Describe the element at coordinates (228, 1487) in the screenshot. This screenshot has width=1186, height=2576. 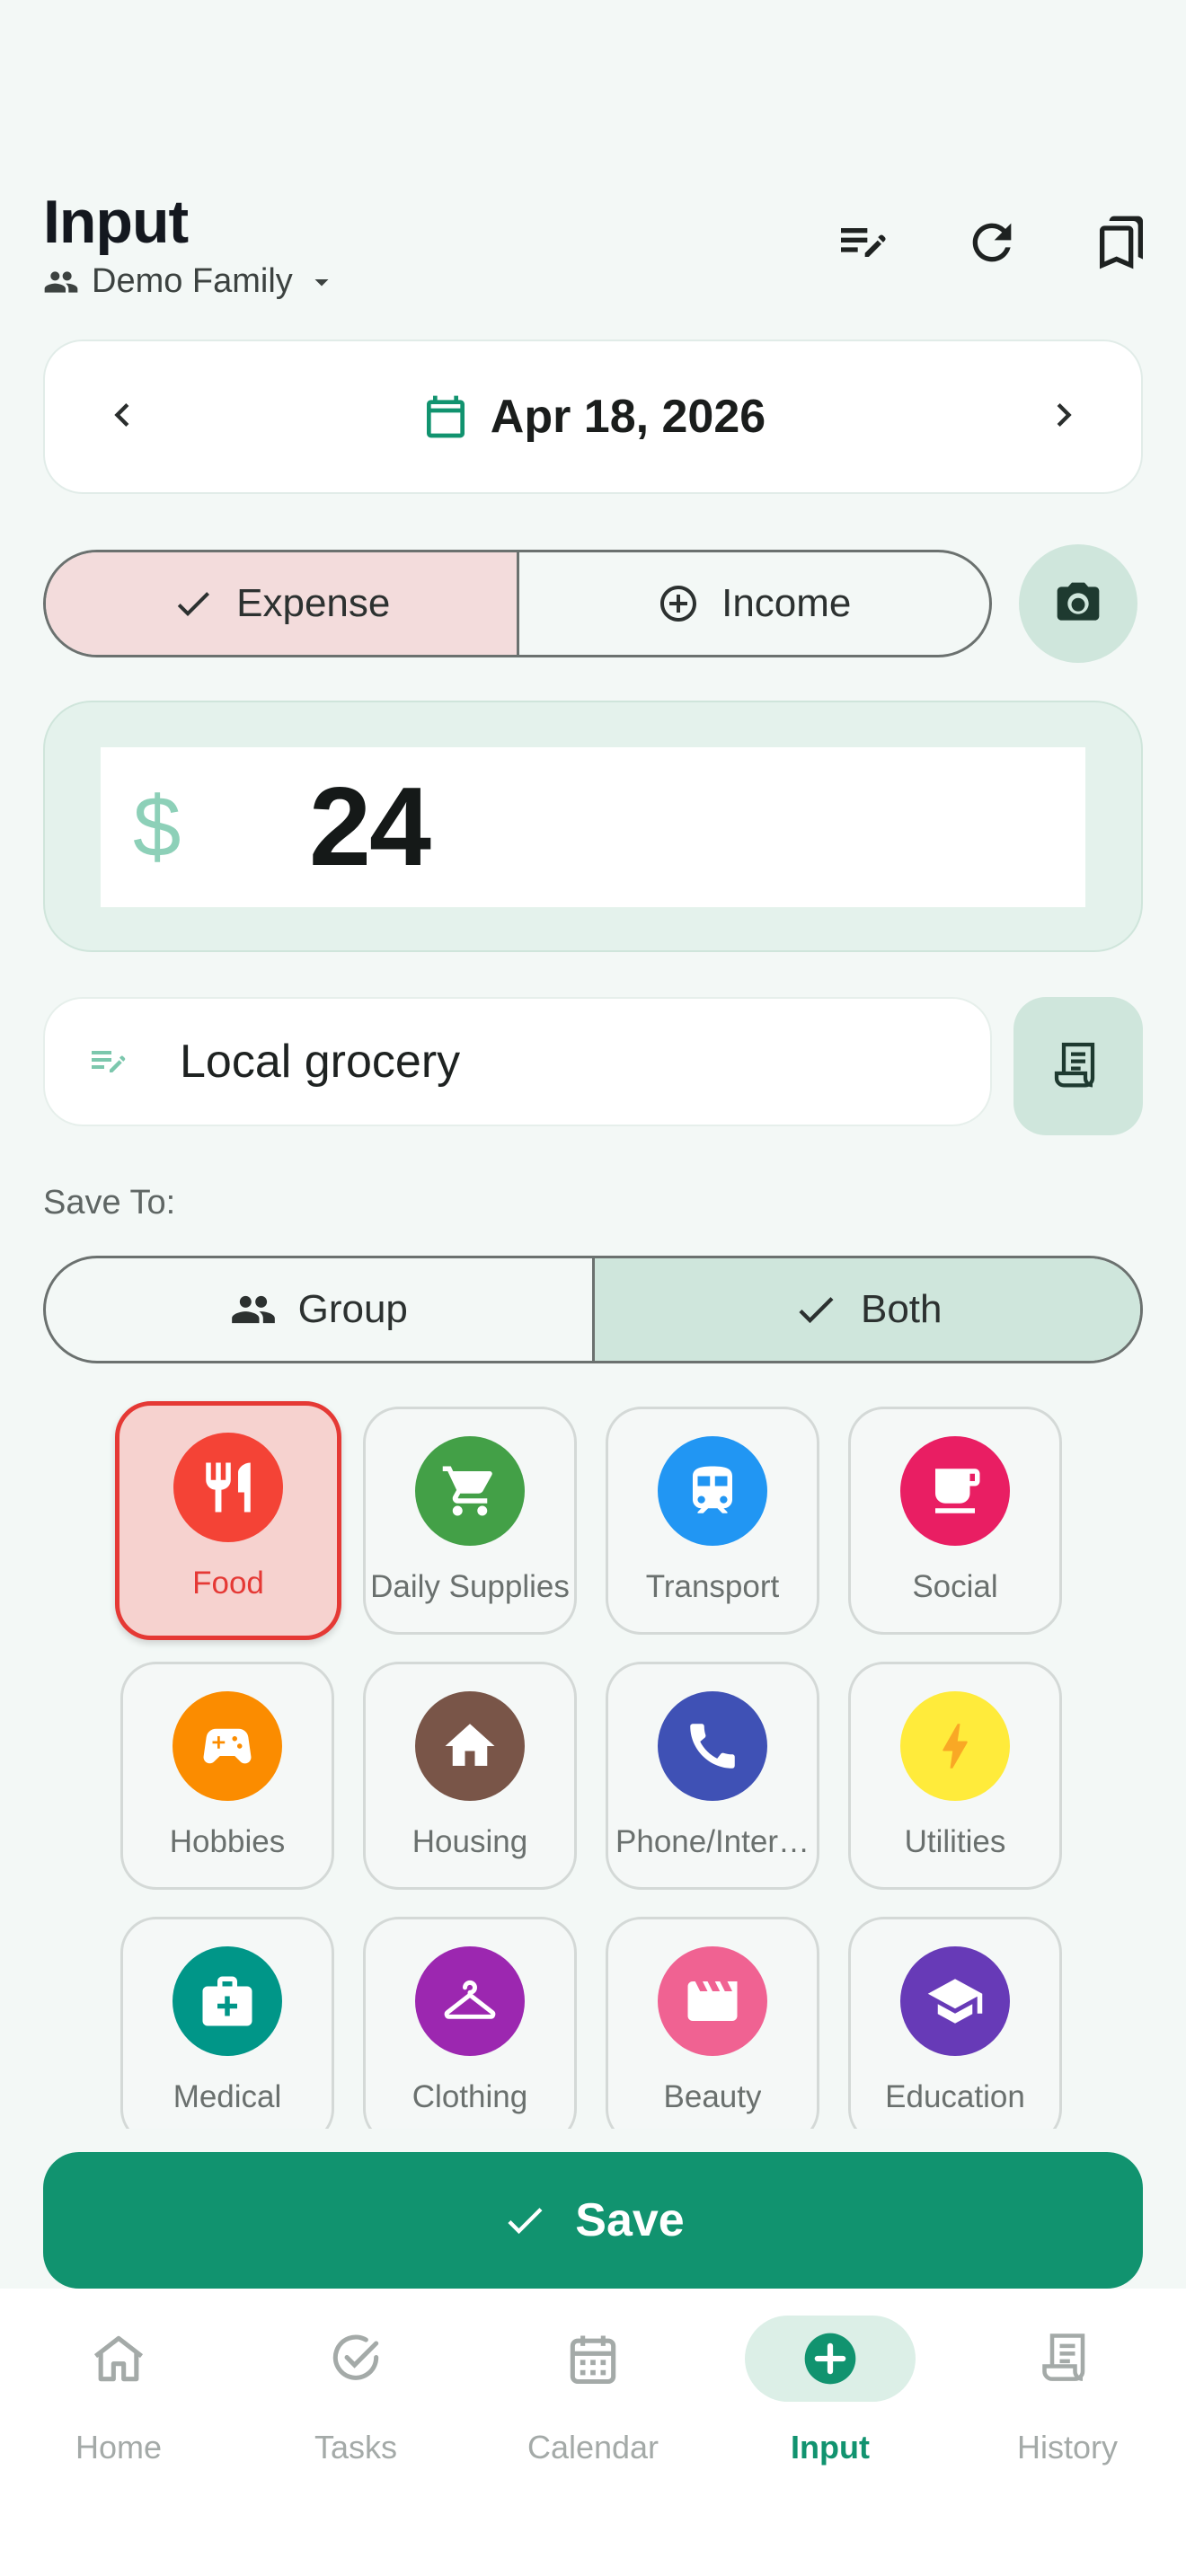
I see `restaurant-icon` at that location.